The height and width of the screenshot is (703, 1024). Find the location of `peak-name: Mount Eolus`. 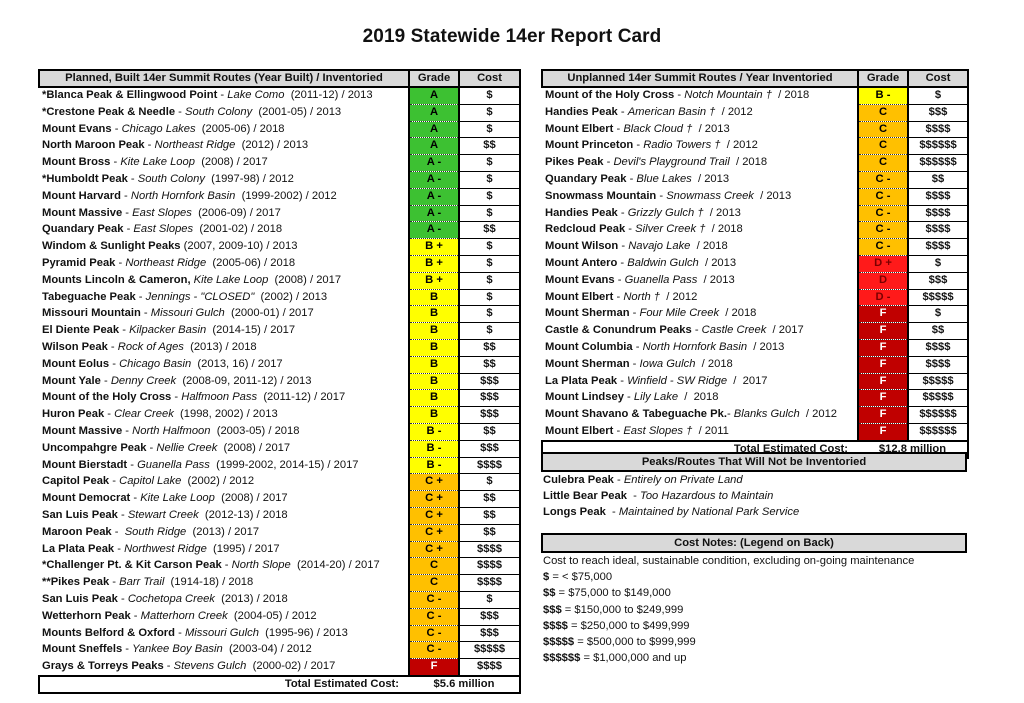

peak-name: Mount Eolus is located at coordinates (76, 363).